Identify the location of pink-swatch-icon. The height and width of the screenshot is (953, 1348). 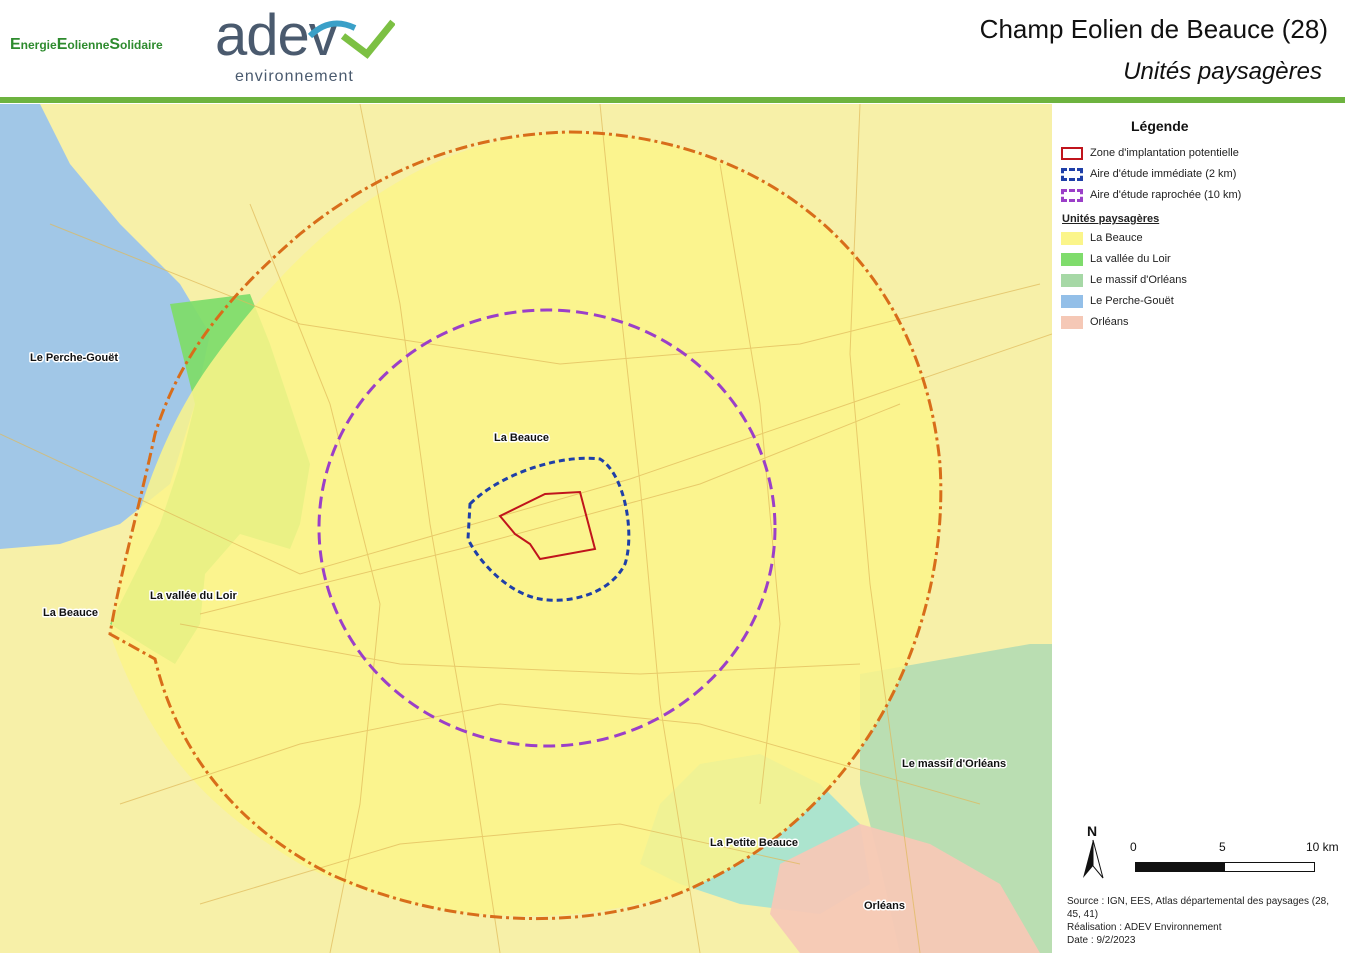
(1072, 322).